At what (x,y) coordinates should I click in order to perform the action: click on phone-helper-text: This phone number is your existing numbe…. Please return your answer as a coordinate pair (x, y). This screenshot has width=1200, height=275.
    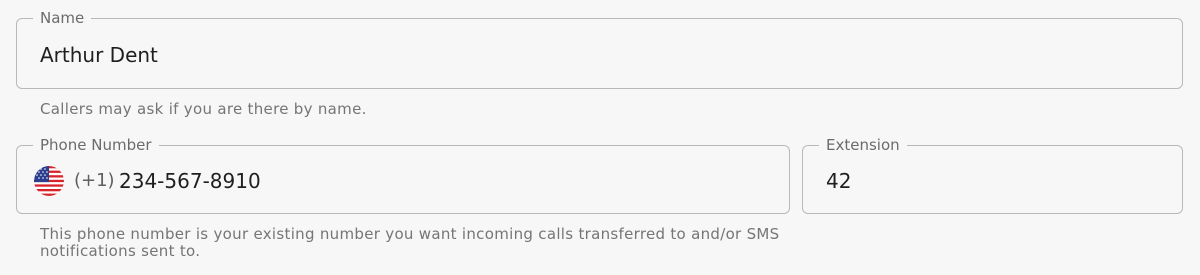
    Looking at the image, I should click on (410, 242).